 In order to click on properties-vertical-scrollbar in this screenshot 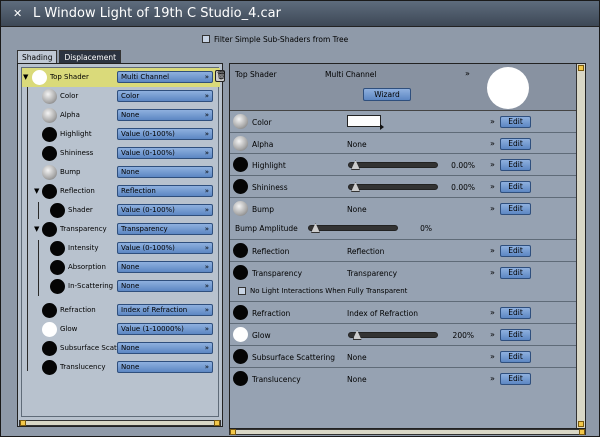, I will do `click(580, 246)`.